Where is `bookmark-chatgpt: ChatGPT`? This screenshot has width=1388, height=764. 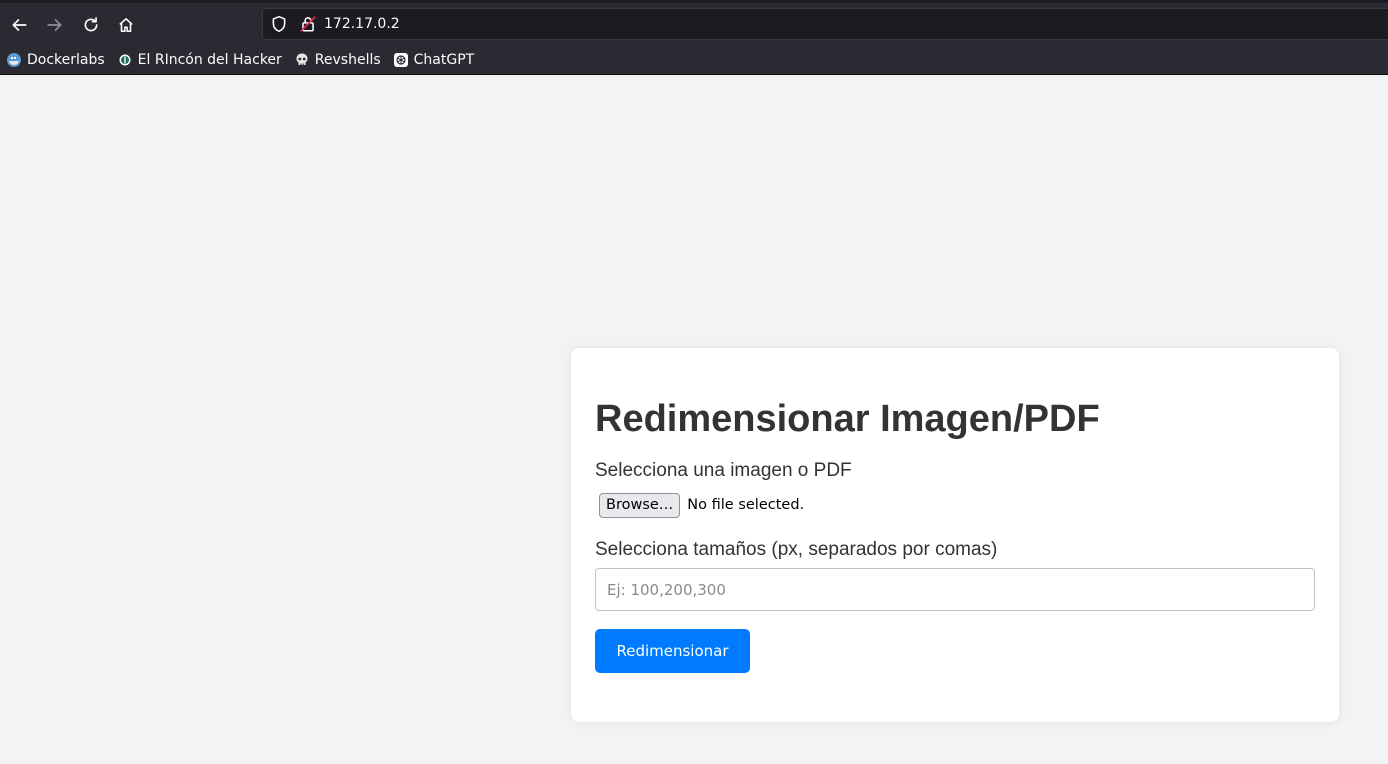 bookmark-chatgpt: ChatGPT is located at coordinates (434, 60).